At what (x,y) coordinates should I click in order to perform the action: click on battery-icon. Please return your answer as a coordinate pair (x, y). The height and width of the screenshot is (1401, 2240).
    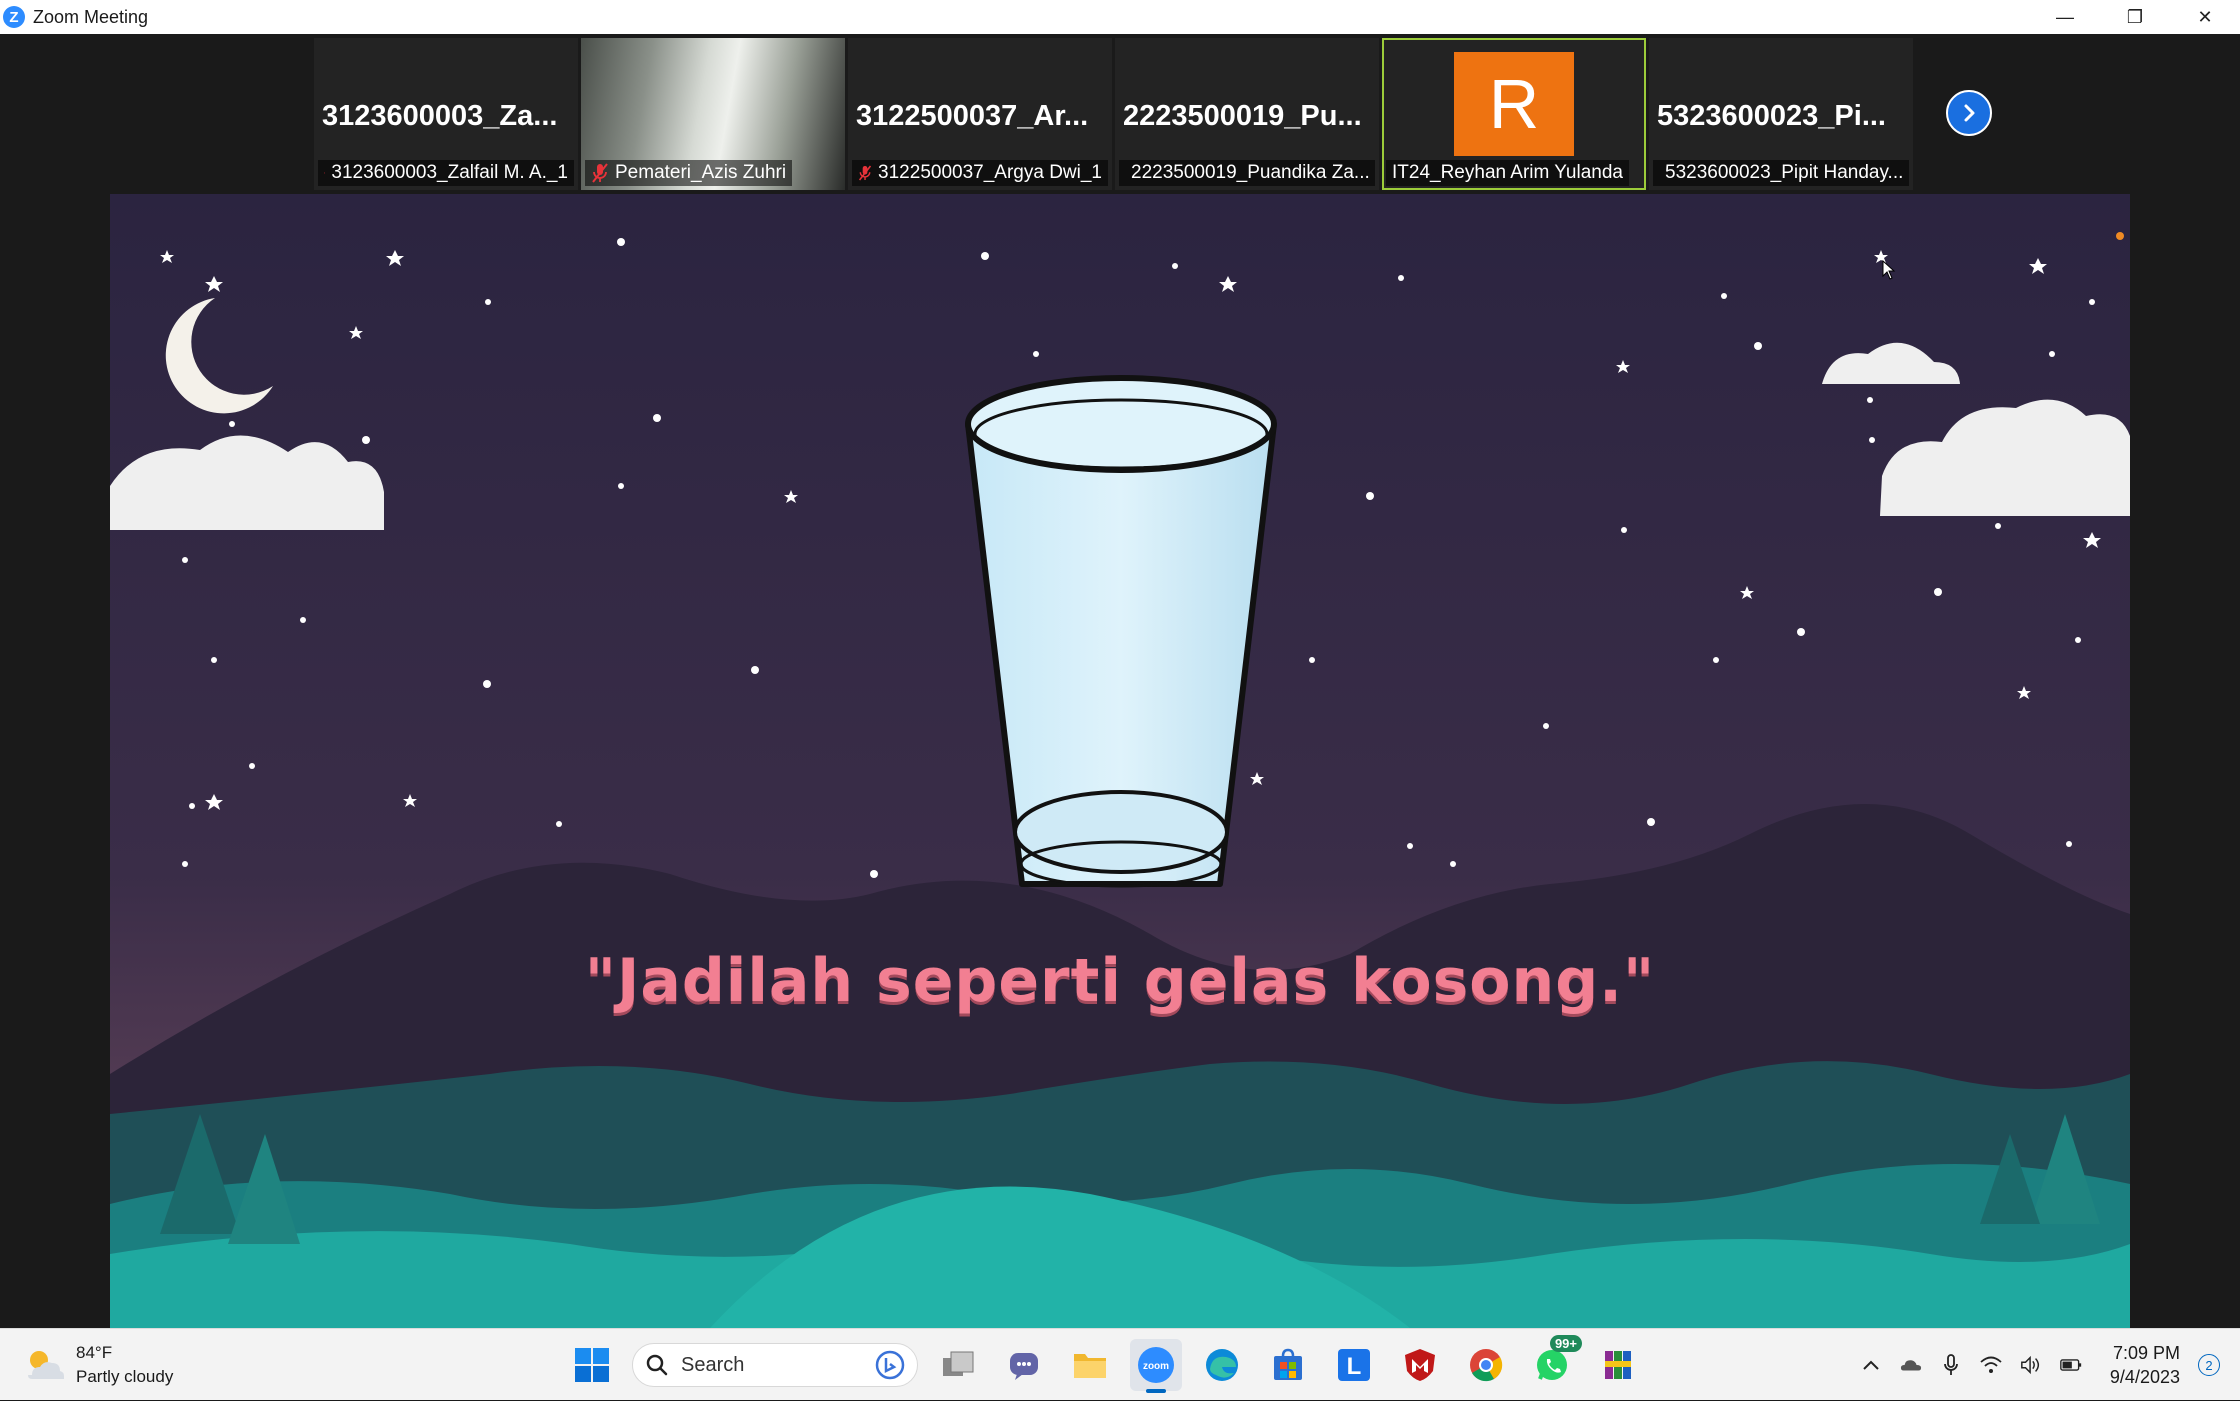
    Looking at the image, I should click on (2071, 1365).